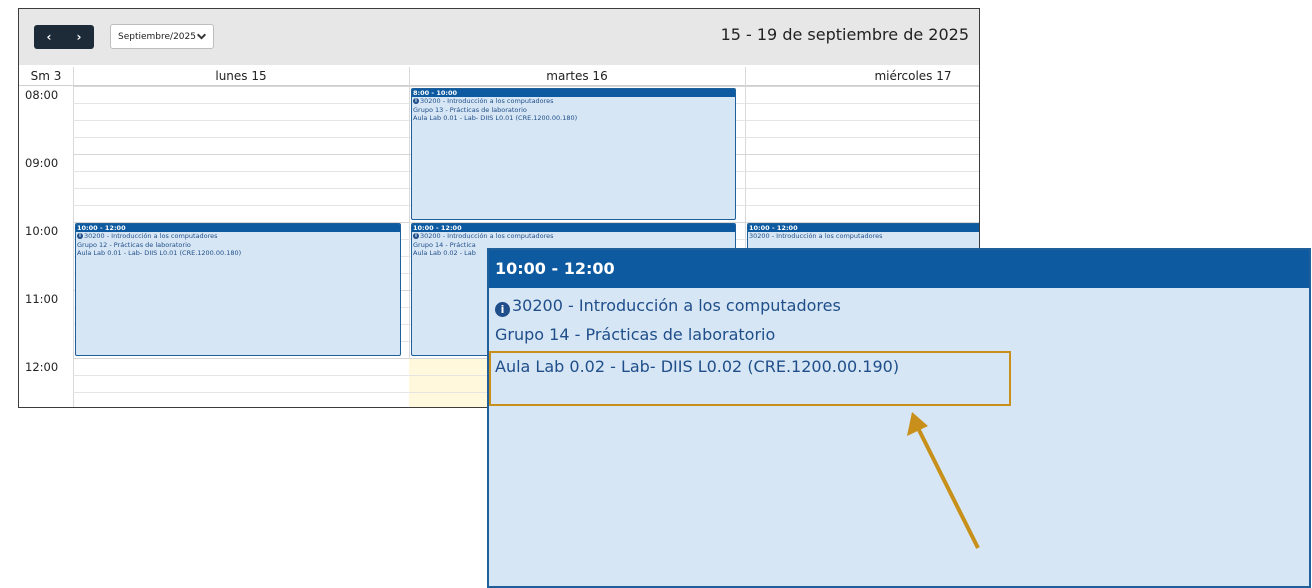  What do you see at coordinates (42, 299) in the screenshot?
I see `hour-label-11: 11:00` at bounding box center [42, 299].